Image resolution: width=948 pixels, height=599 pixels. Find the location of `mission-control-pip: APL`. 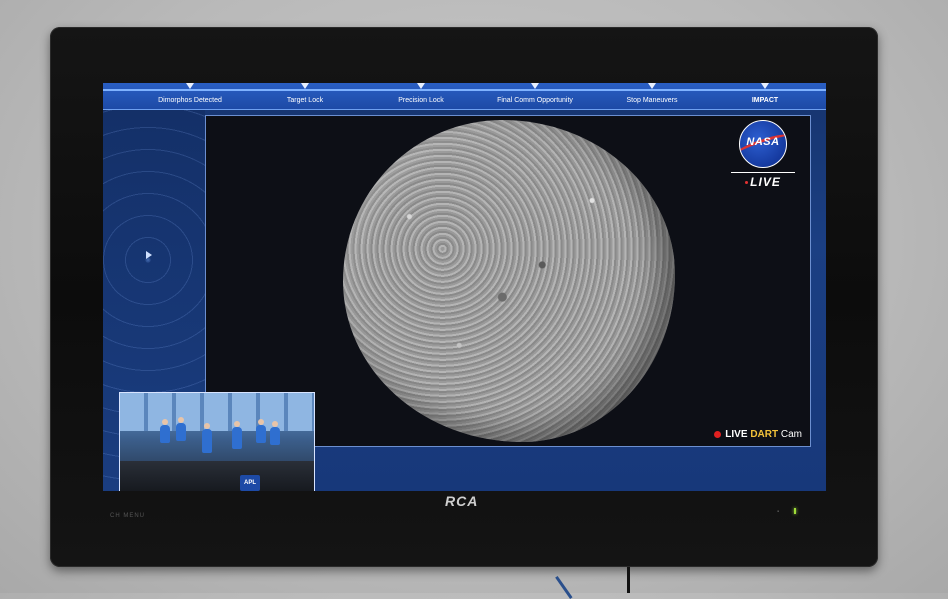

mission-control-pip: APL is located at coordinates (217, 441).